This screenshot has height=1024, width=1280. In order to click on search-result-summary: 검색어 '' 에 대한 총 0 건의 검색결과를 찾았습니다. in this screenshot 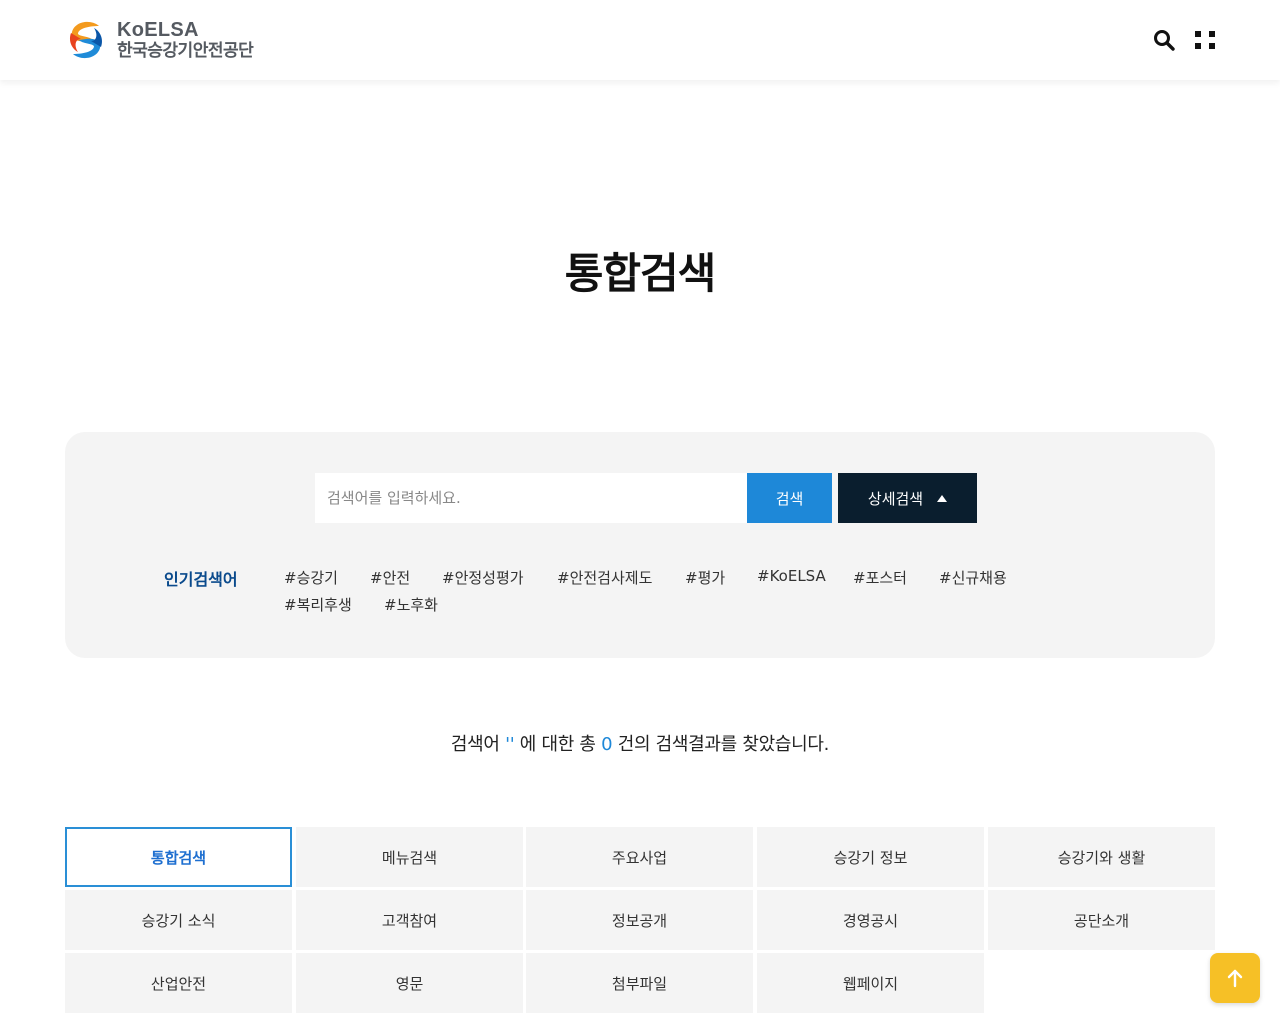, I will do `click(640, 743)`.